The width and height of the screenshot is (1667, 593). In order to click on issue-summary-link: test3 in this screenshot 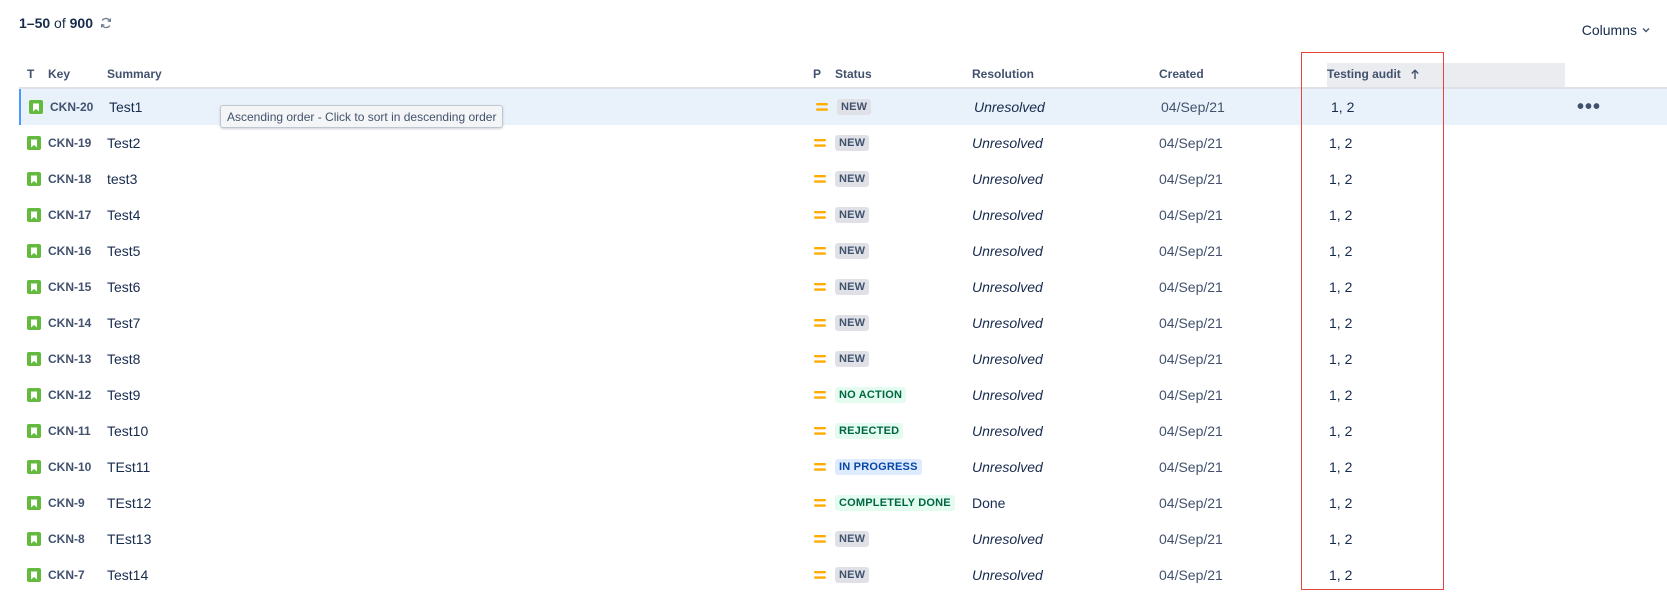, I will do `click(122, 179)`.